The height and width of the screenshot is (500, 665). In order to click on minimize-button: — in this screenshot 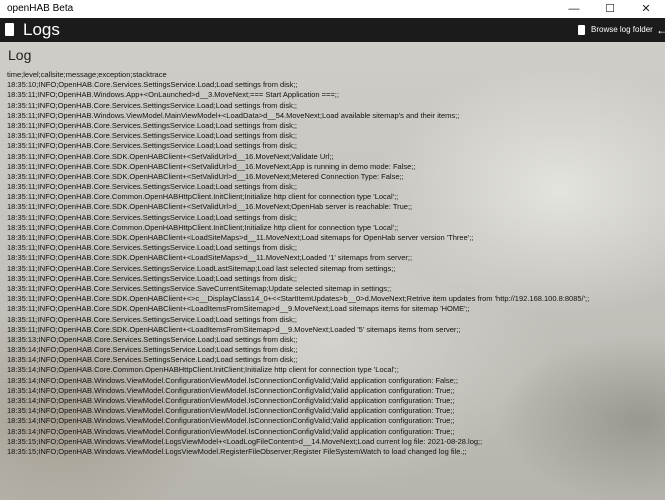, I will do `click(574, 9)`.